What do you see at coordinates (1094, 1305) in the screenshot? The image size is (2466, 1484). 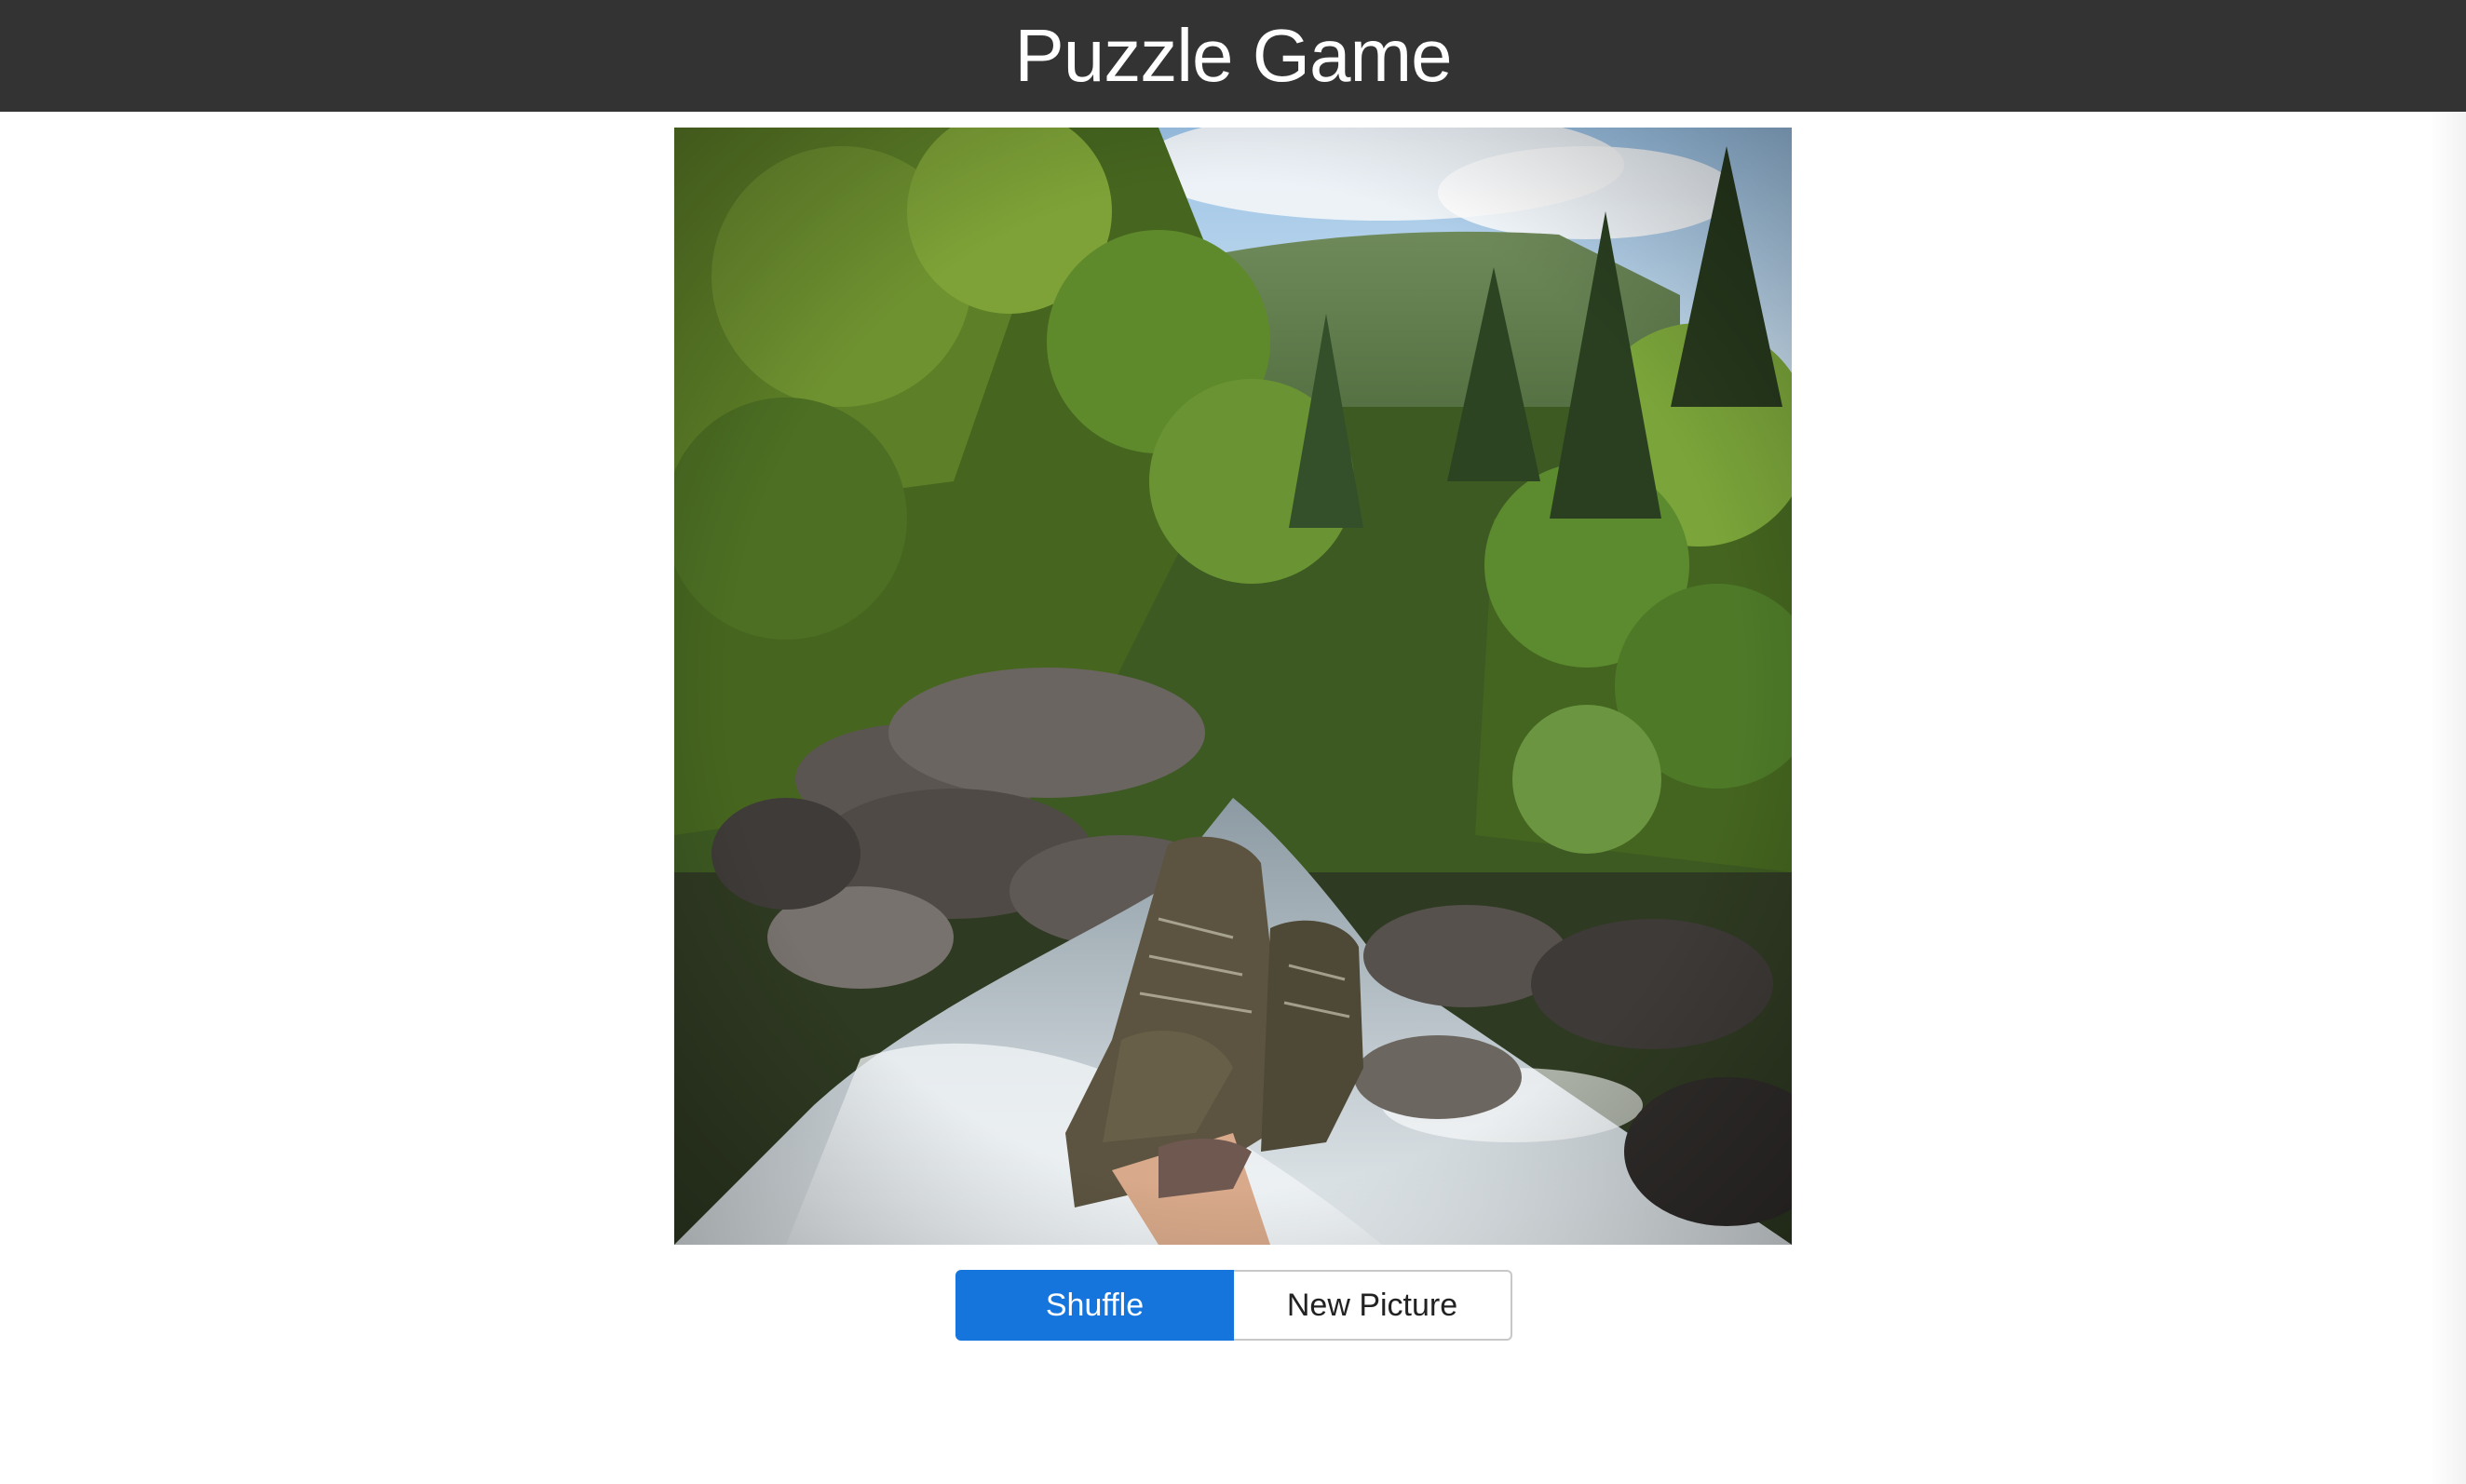 I see `shuffle-button: Shuffle` at bounding box center [1094, 1305].